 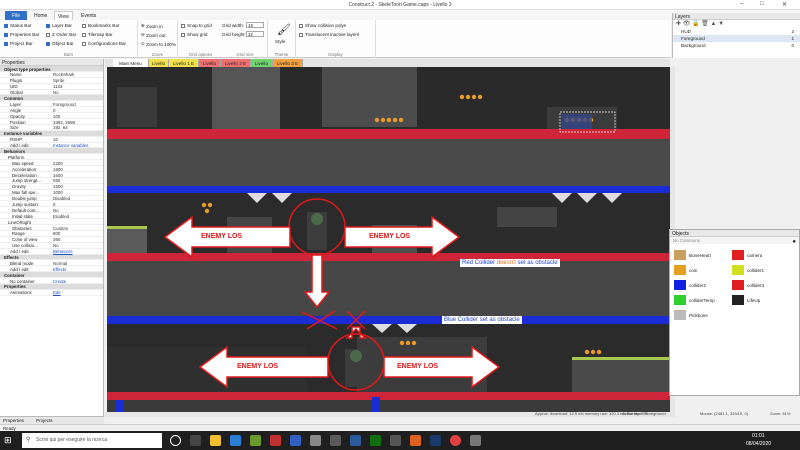 What do you see at coordinates (388, 396) in the screenshot?
I see `red-collider` at bounding box center [388, 396].